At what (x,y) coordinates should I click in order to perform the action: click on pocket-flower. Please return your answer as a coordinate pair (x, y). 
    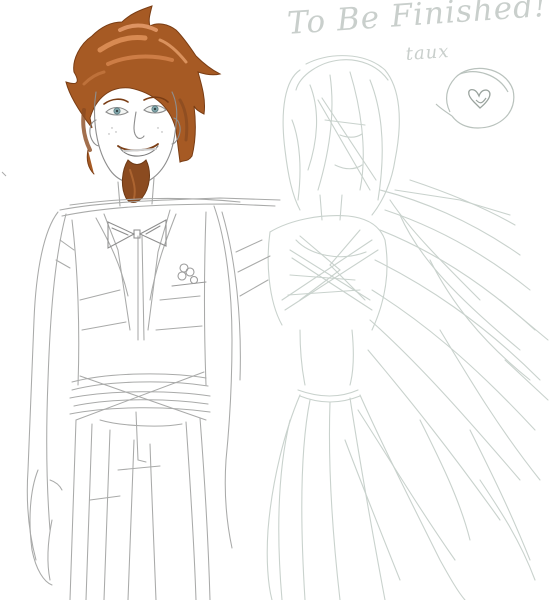
    Looking at the image, I should click on (189, 275).